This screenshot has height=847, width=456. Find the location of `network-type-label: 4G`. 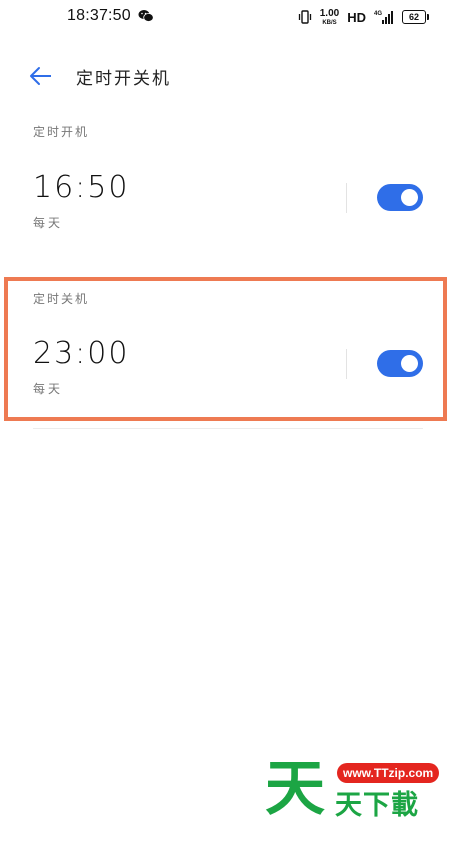

network-type-label: 4G is located at coordinates (378, 14).